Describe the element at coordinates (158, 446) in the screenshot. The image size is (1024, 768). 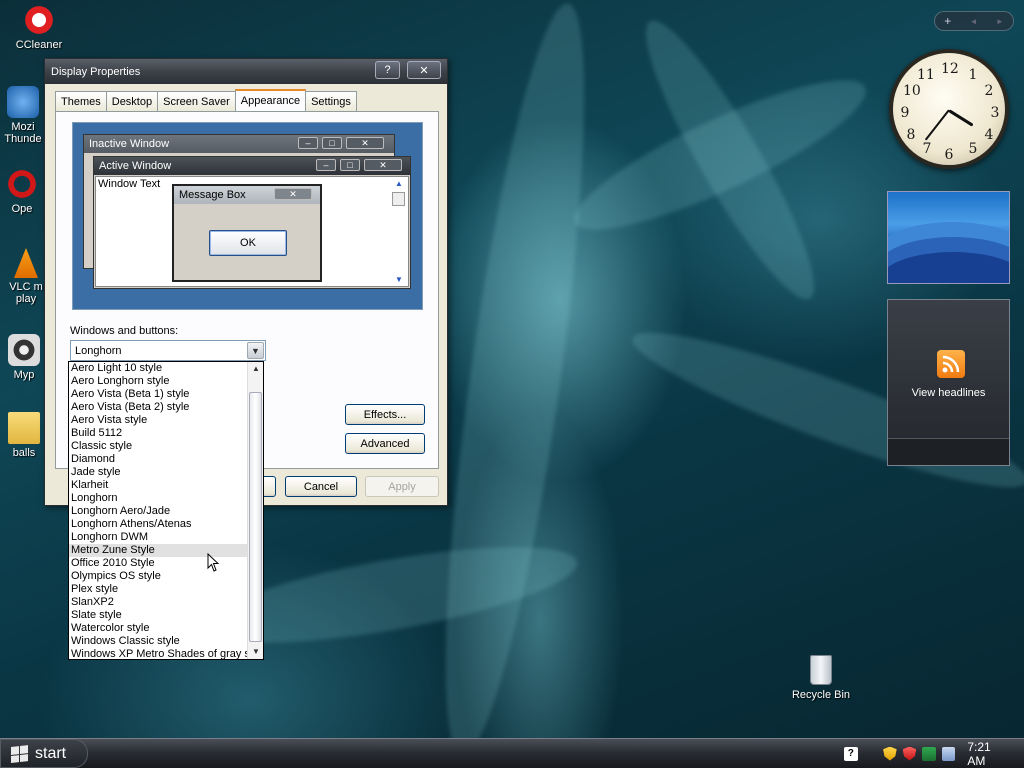
I see `list-item: Classic style` at that location.